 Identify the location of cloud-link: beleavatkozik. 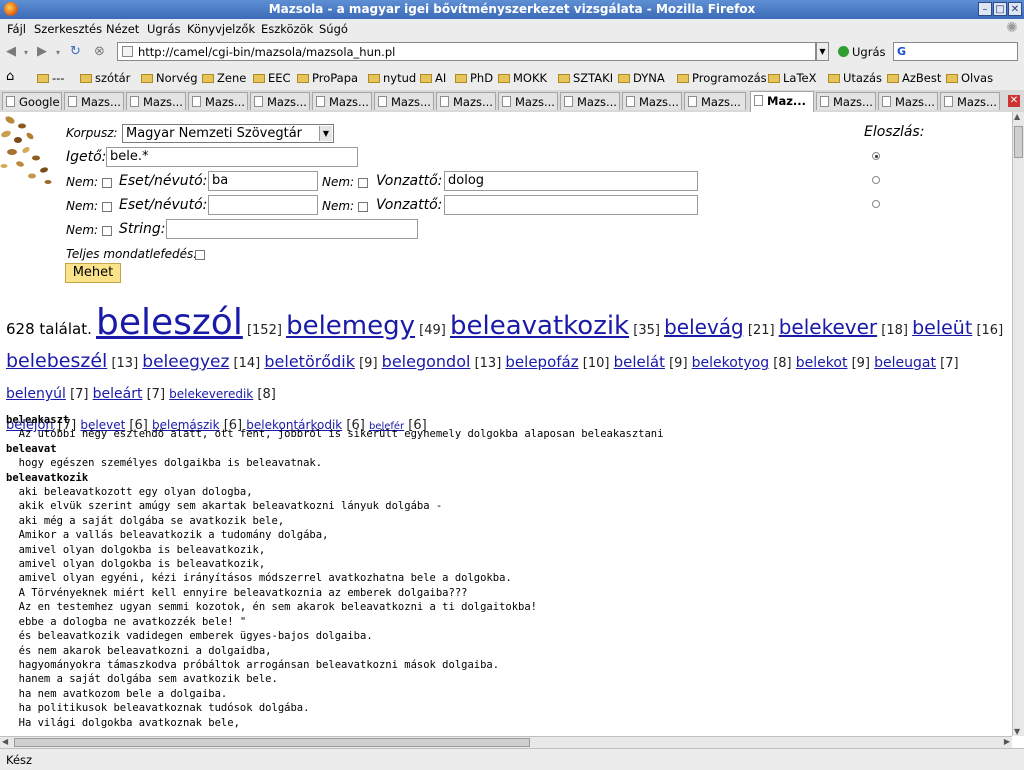
(539, 326).